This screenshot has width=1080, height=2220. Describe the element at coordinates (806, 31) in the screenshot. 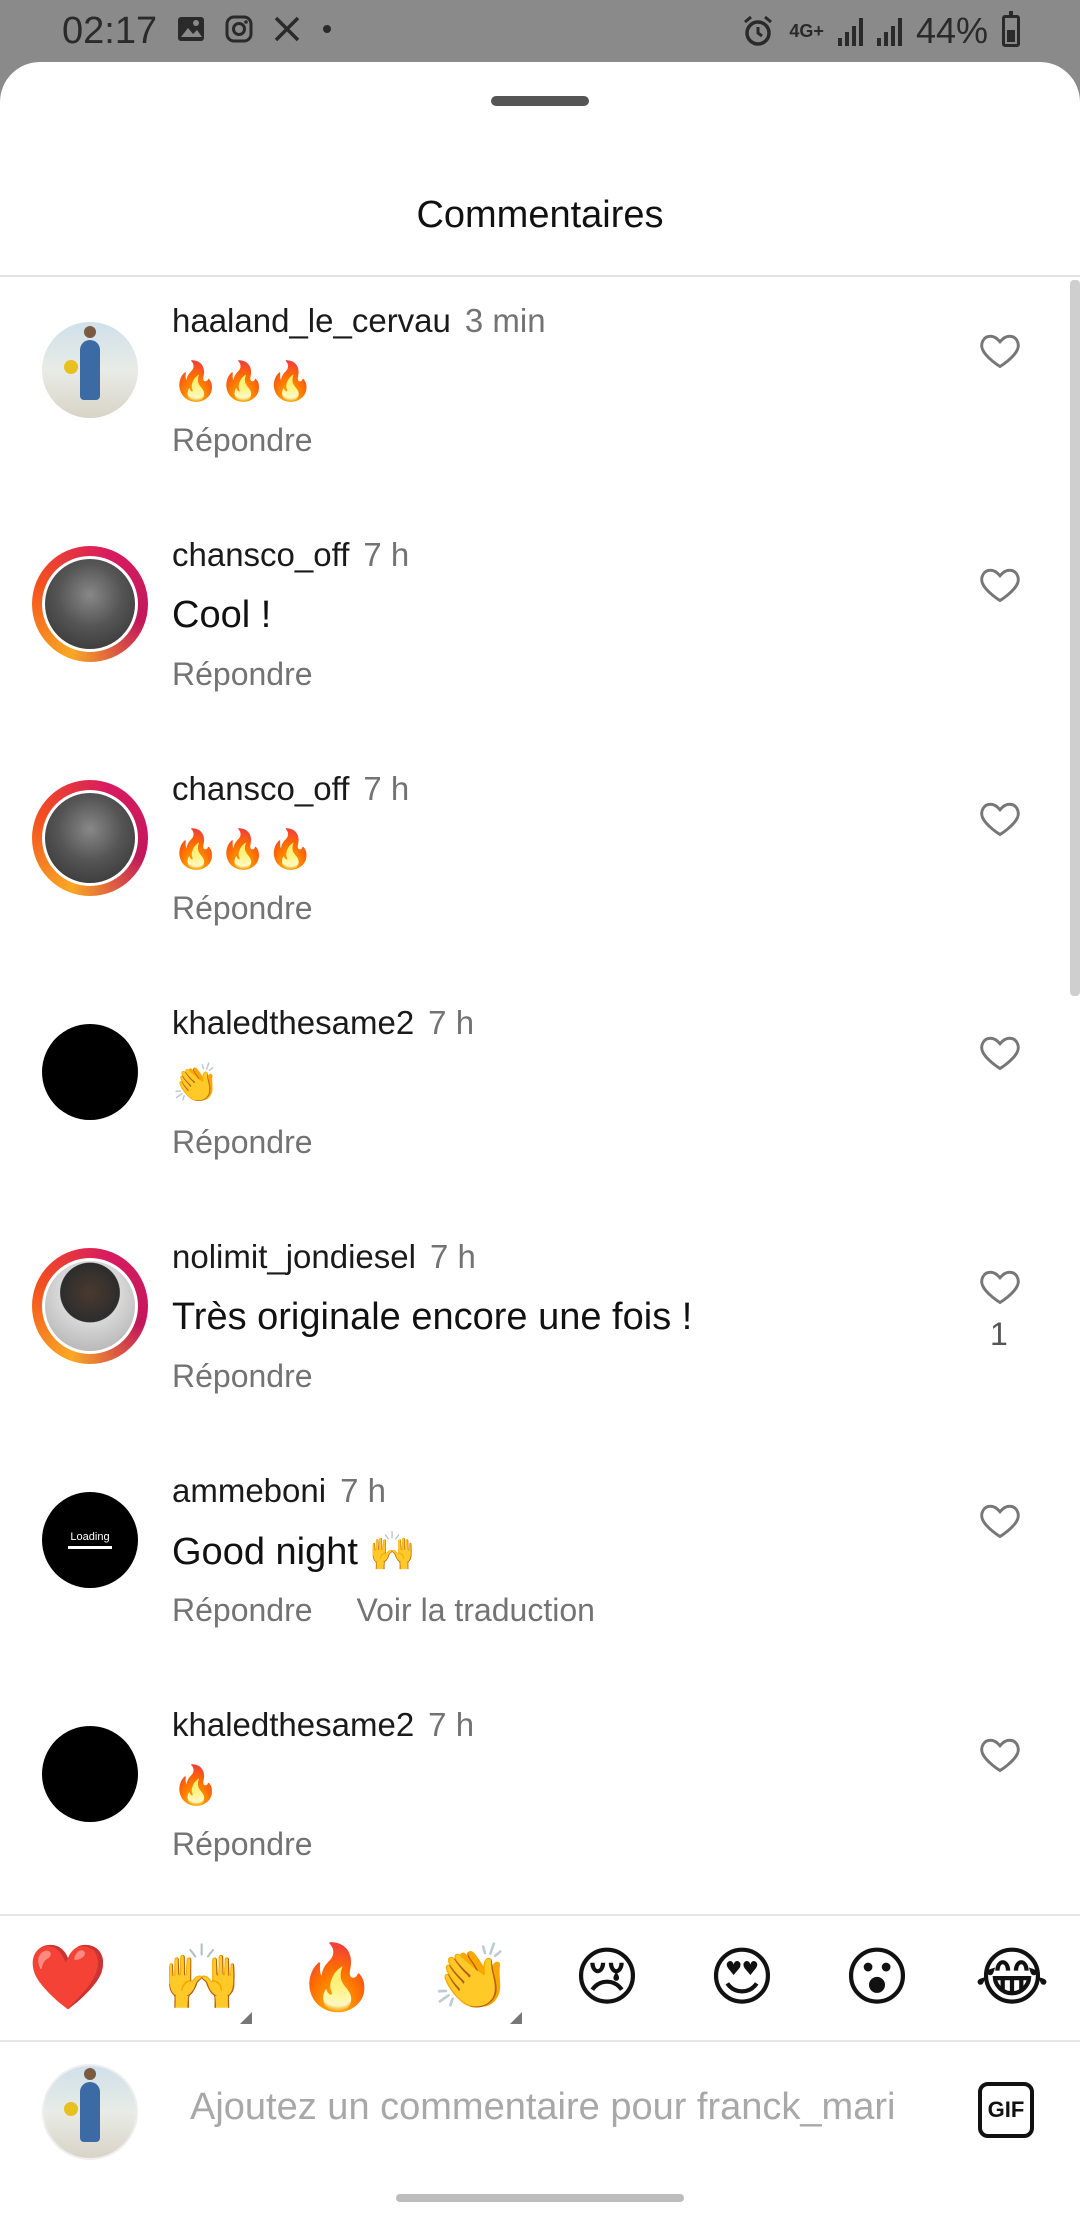

I see `network-type: 4G+` at that location.